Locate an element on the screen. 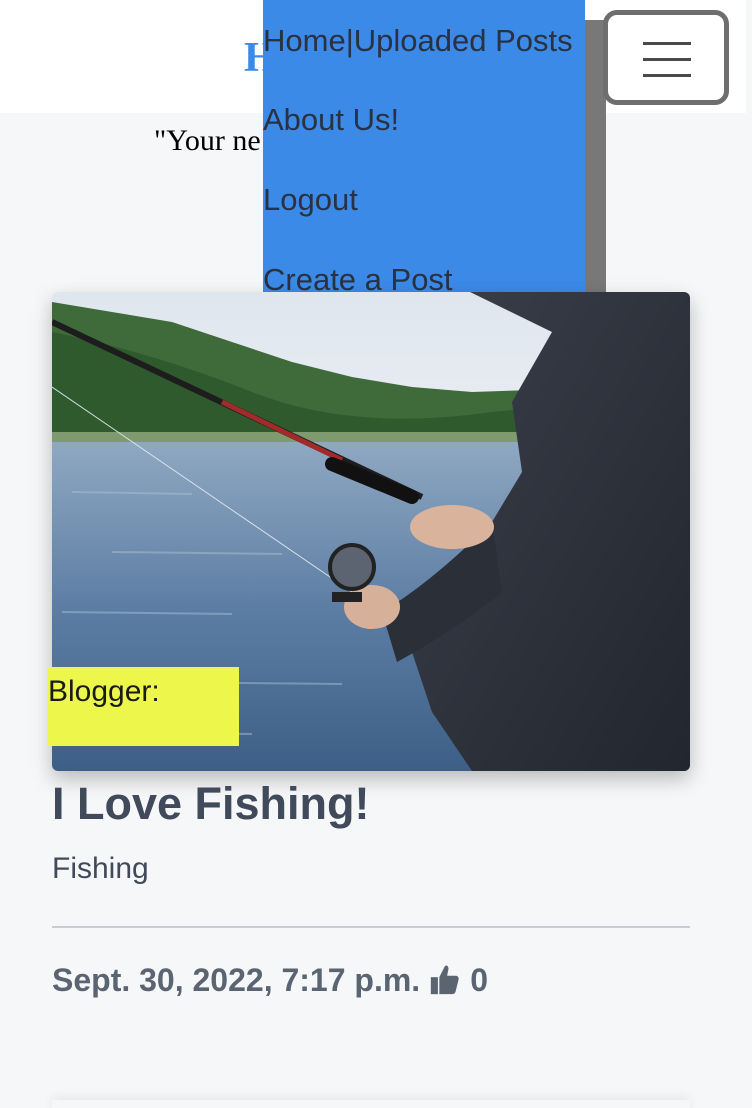 Image resolution: width=752 pixels, height=1108 pixels. nav-item-home-uploaded-posts: Home|Uploaded Posts is located at coordinates (418, 41).